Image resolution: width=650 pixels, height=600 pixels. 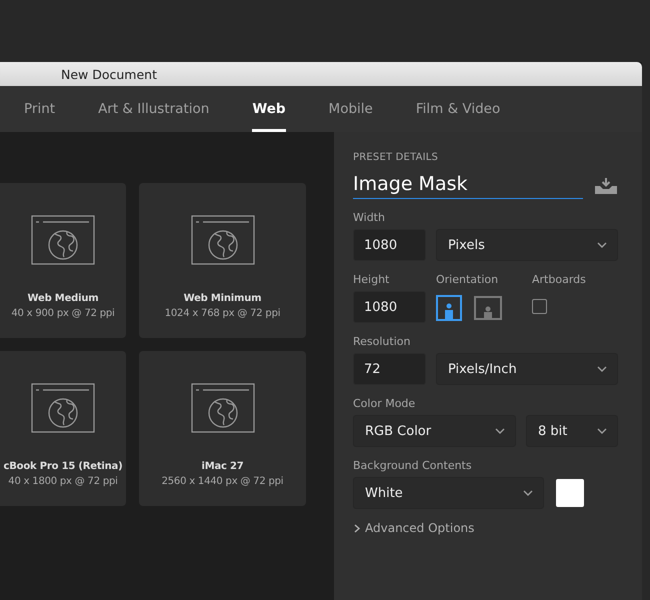 I want to click on resolution-unit-dropdown: Pixels/Inch, so click(x=527, y=369).